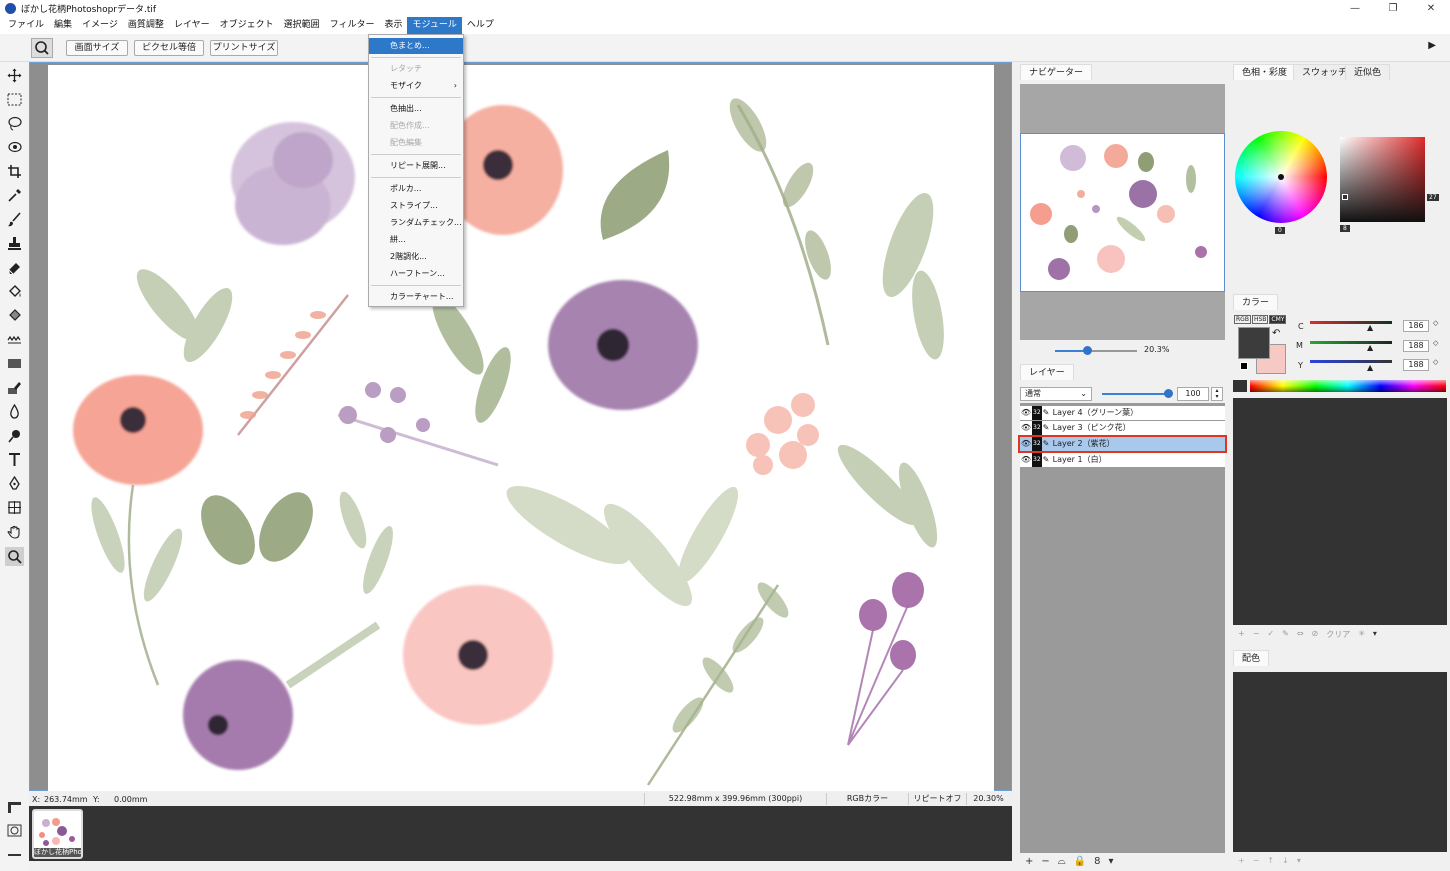 Image resolution: width=1450 pixels, height=871 pixels. What do you see at coordinates (1361, 634) in the screenshot?
I see `asterisk-icon: ✳` at bounding box center [1361, 634].